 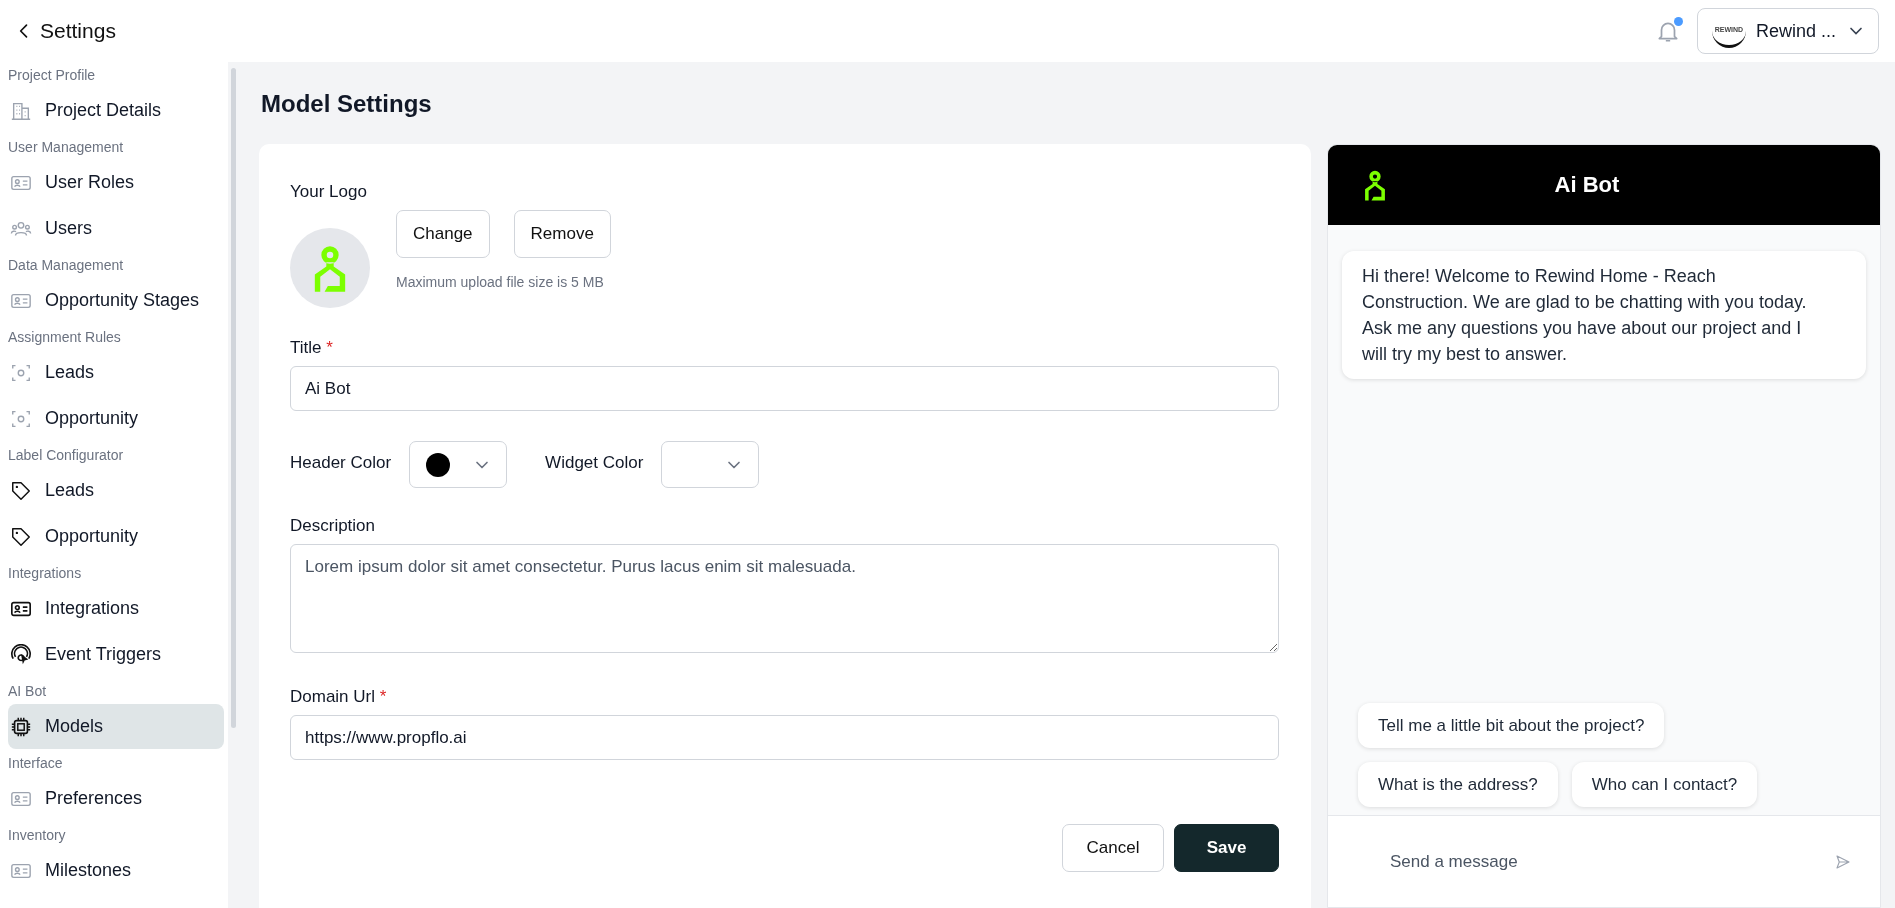 What do you see at coordinates (36, 763) in the screenshot?
I see `section-label: Interface` at bounding box center [36, 763].